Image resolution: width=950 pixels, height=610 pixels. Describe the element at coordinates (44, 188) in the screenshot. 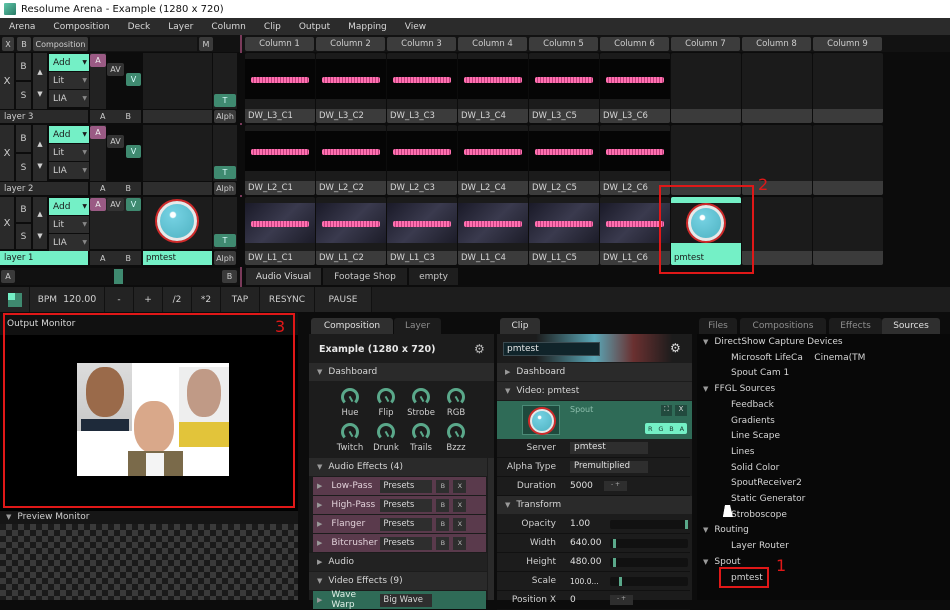

I see `layer-2-name: layer 2` at that location.